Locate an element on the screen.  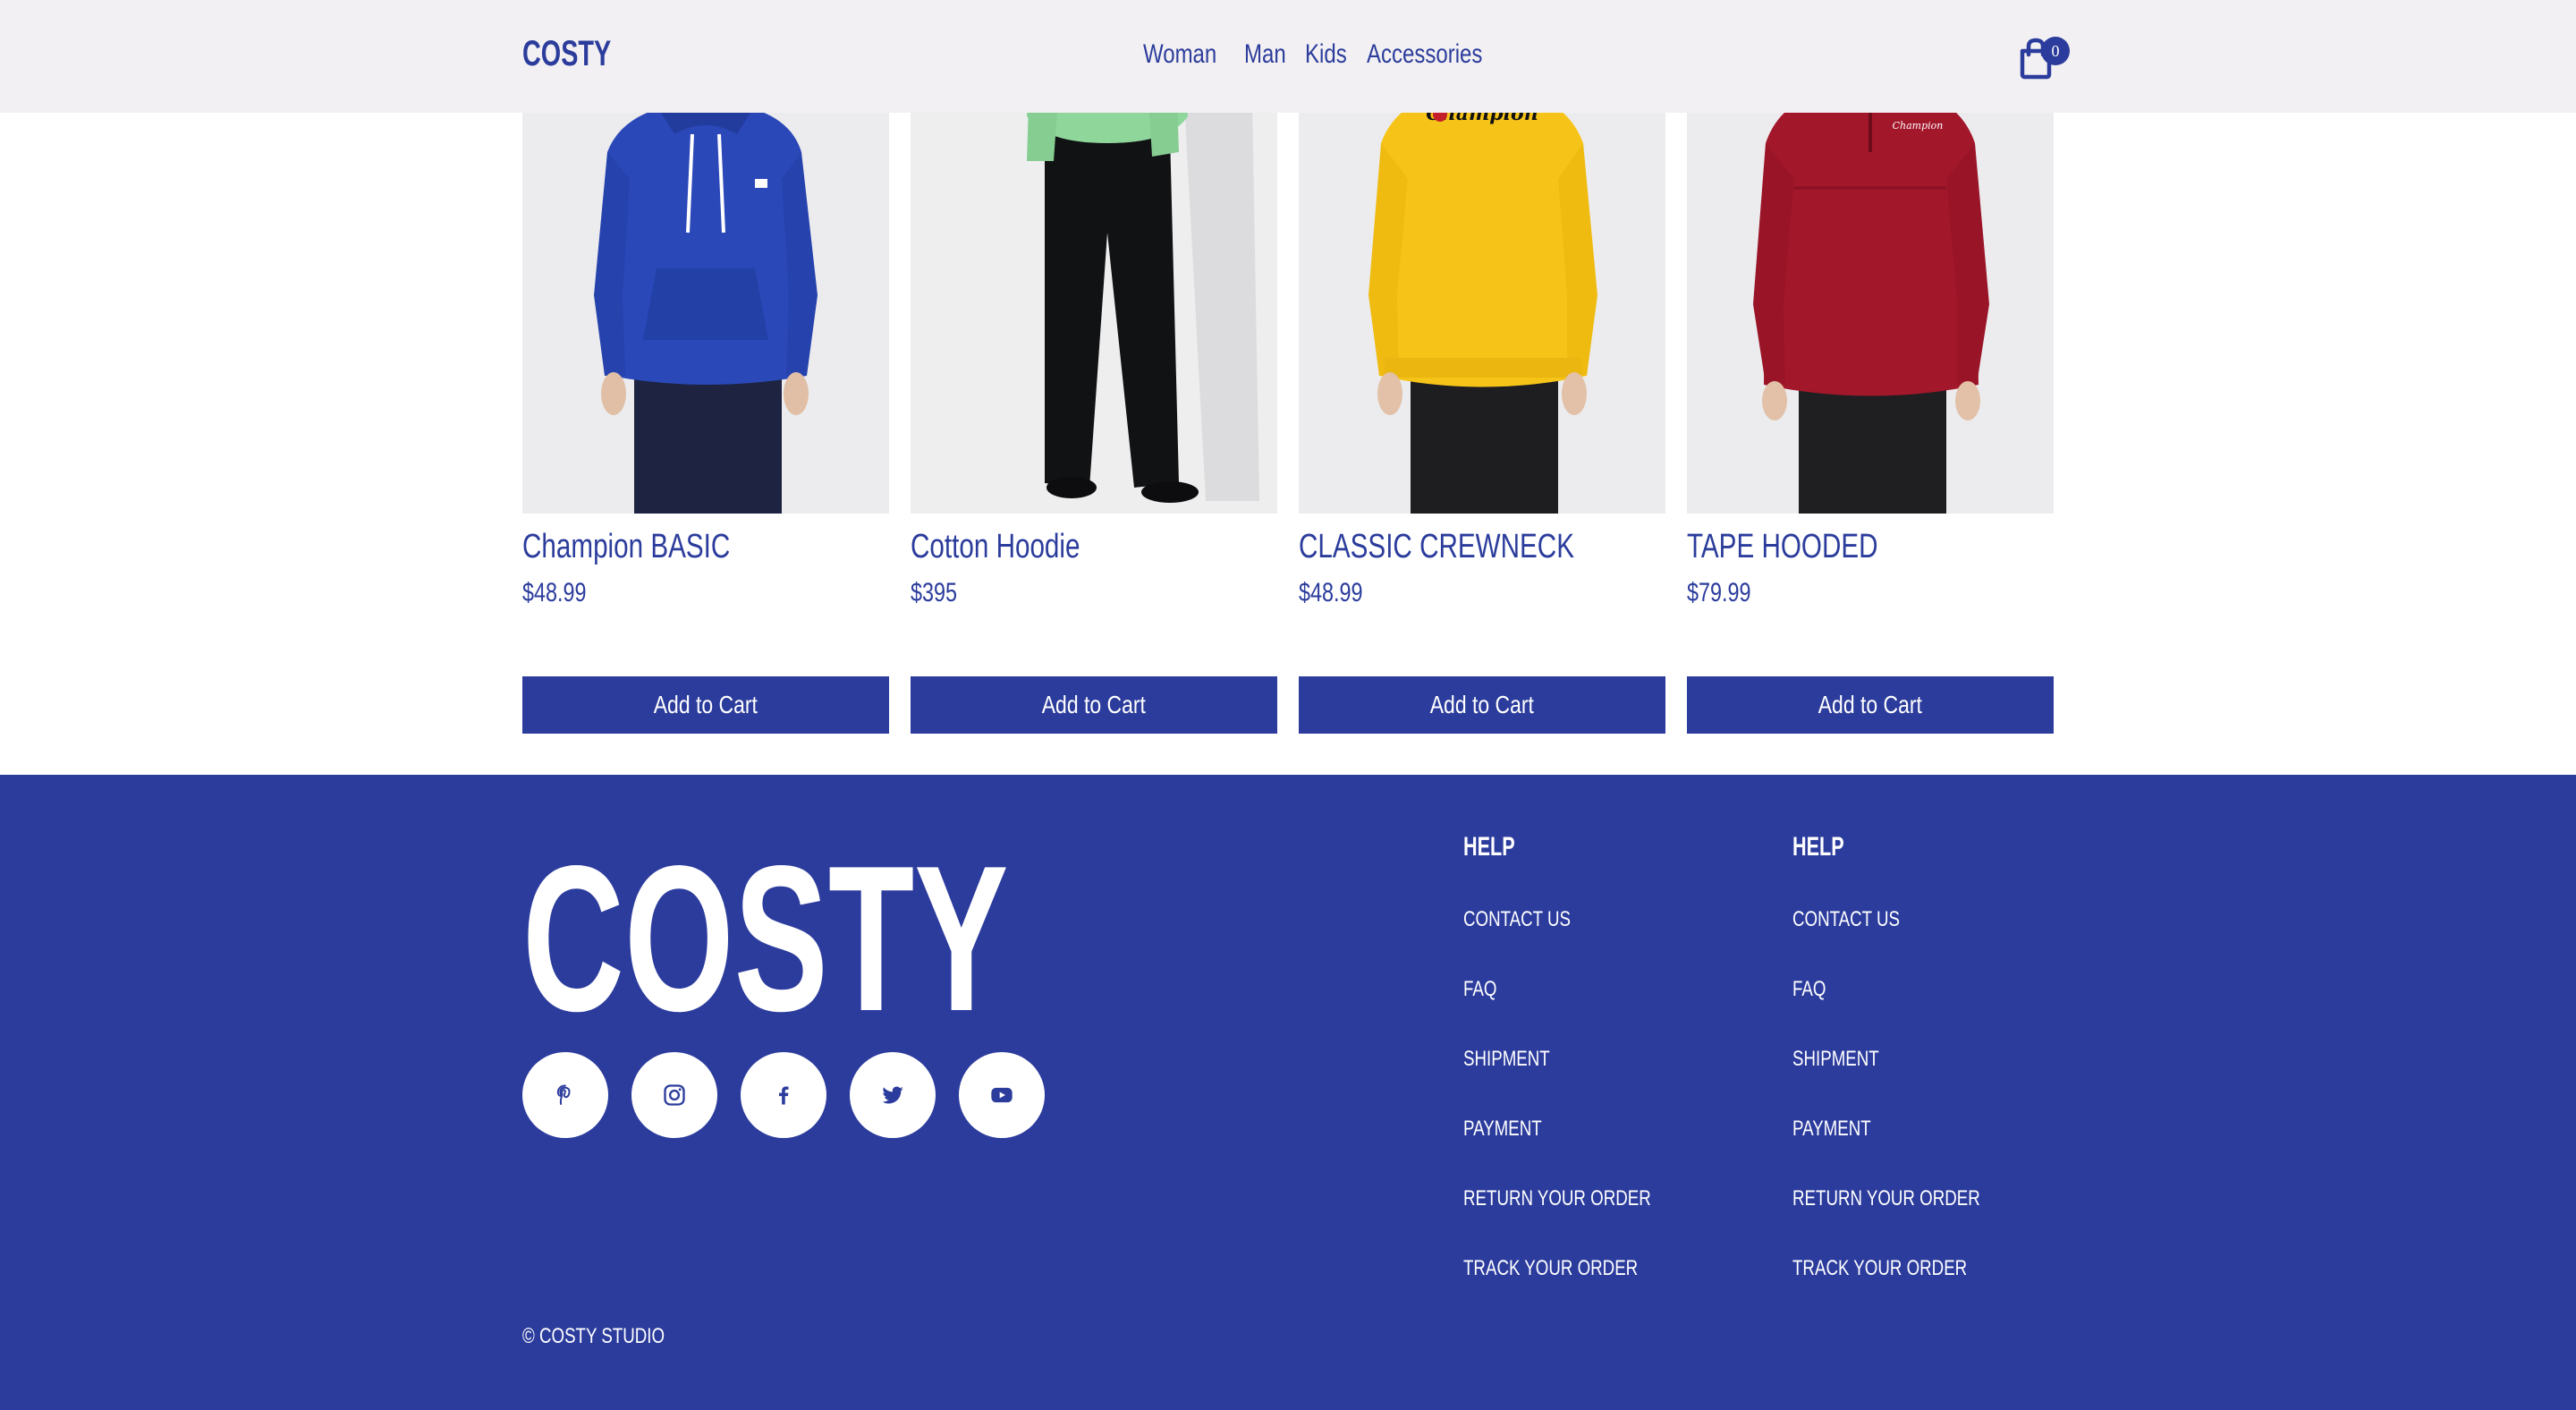
site-header: COSTY Woman Man Kids Accessories 0 is located at coordinates (1288, 57).